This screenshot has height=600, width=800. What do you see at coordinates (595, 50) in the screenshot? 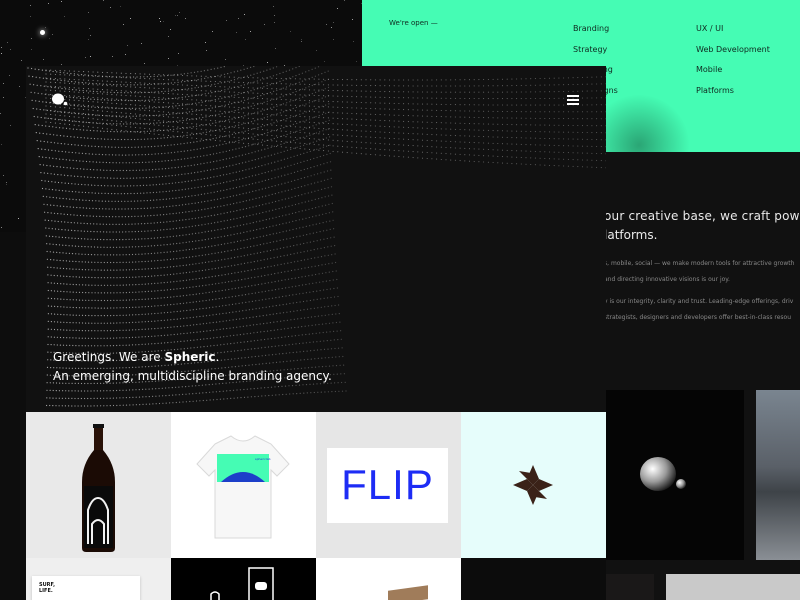
I see `menu-link-strategy: Strategy` at bounding box center [595, 50].